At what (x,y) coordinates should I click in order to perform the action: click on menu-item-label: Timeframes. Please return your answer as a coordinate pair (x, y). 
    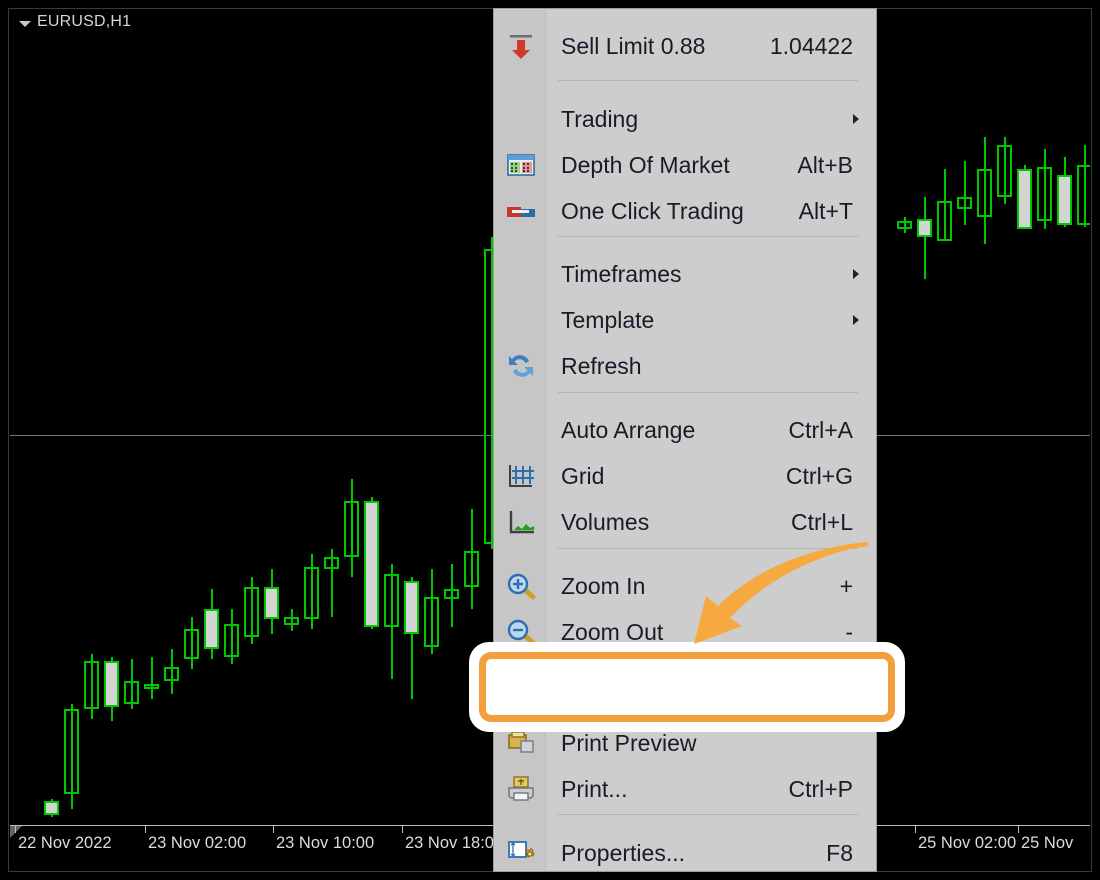
    Looking at the image, I should click on (621, 274).